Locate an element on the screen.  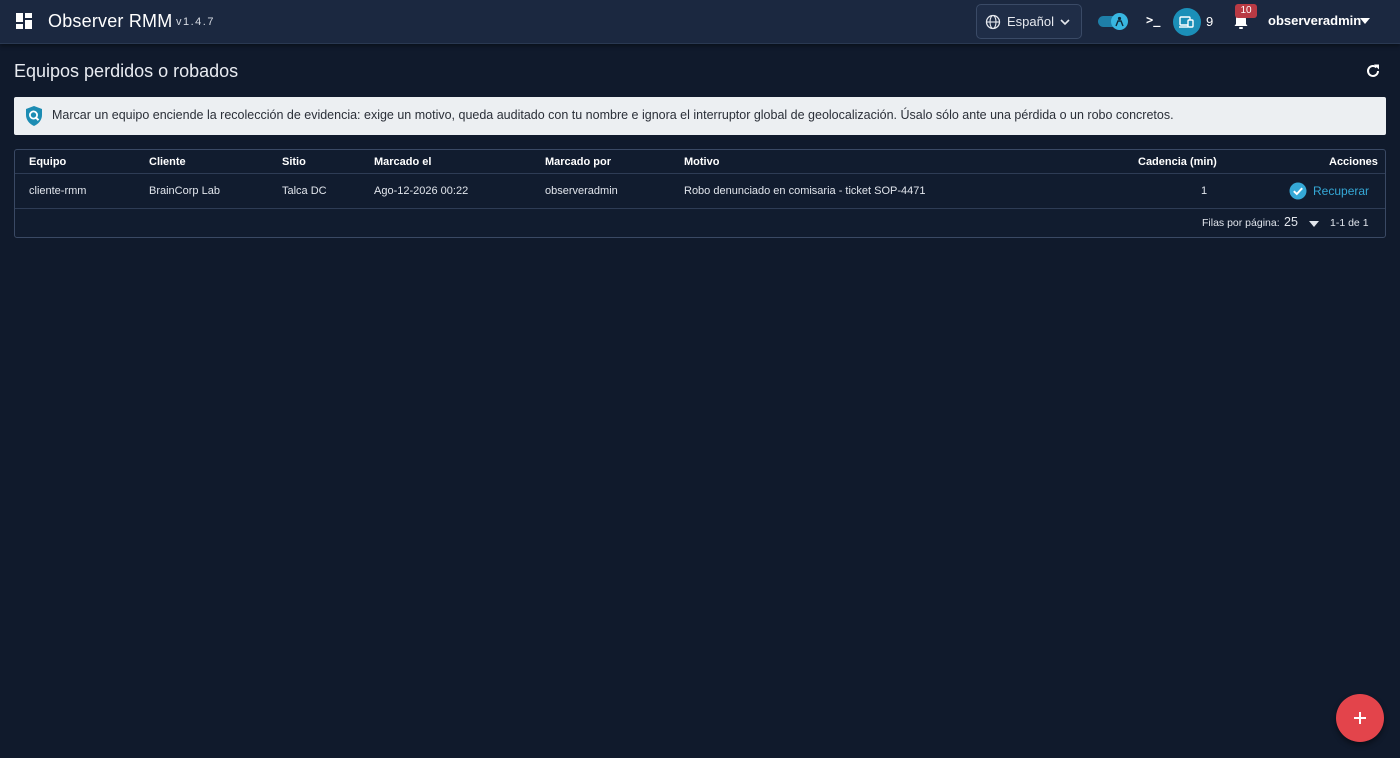
add-device-button is located at coordinates (1360, 718).